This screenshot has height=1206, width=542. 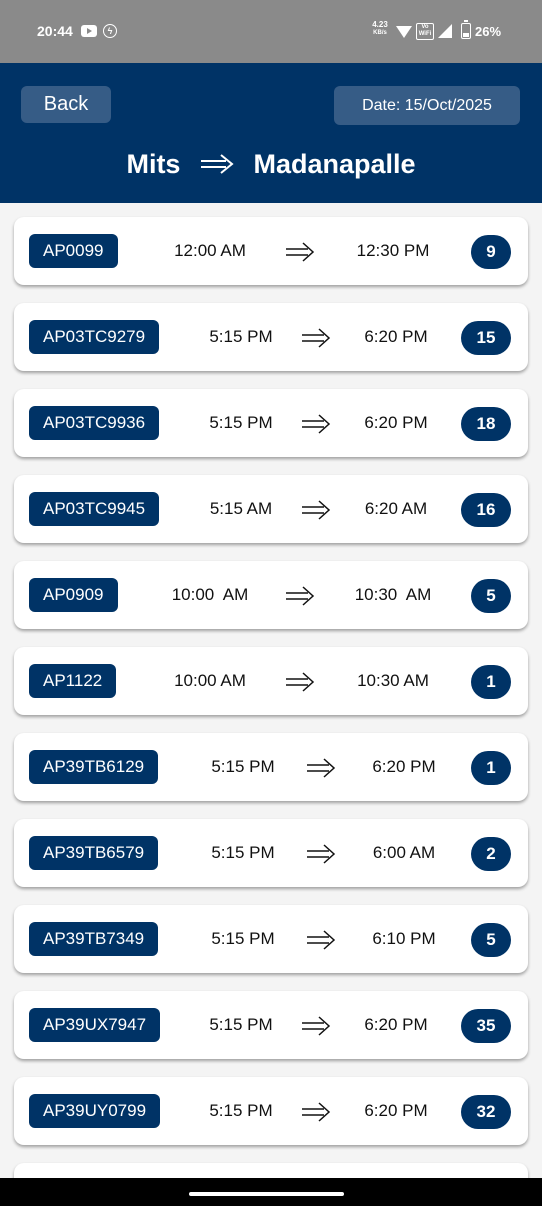 I want to click on bus-card: AP39TB6579 5:15 PM 6:00 AM 2, so click(x=271, y=853).